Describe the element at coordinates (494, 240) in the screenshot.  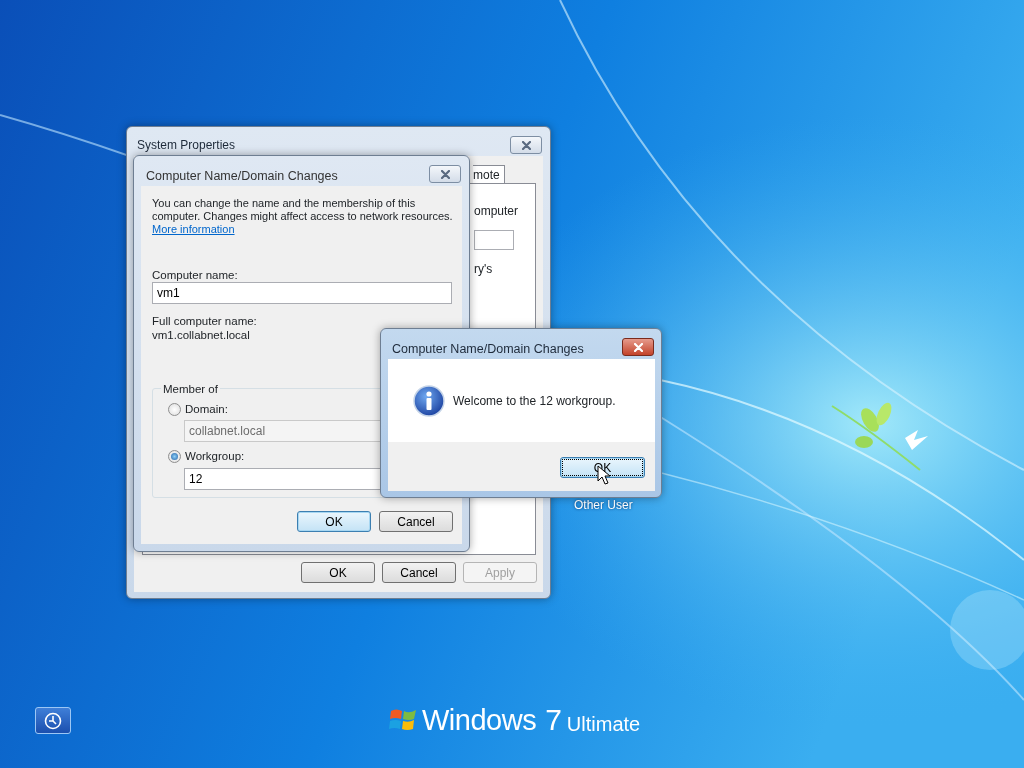
I see `input-field` at that location.